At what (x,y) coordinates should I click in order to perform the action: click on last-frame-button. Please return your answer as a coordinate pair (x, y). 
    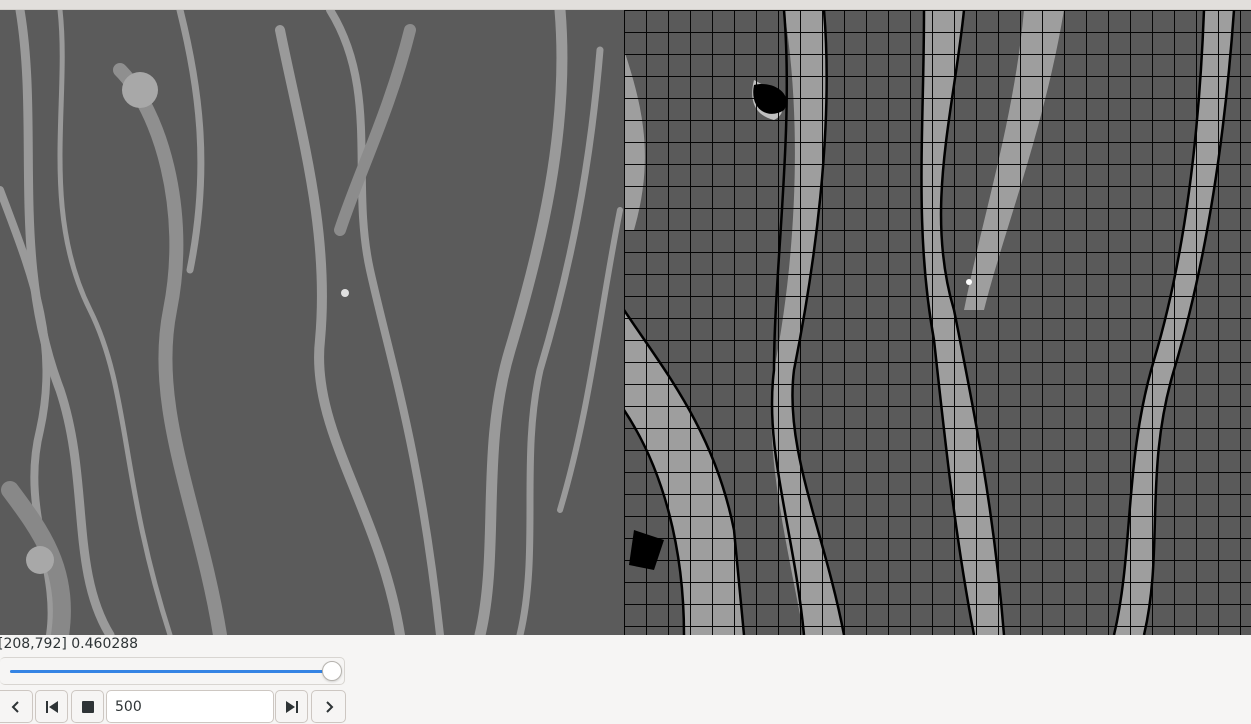
    Looking at the image, I should click on (291, 706).